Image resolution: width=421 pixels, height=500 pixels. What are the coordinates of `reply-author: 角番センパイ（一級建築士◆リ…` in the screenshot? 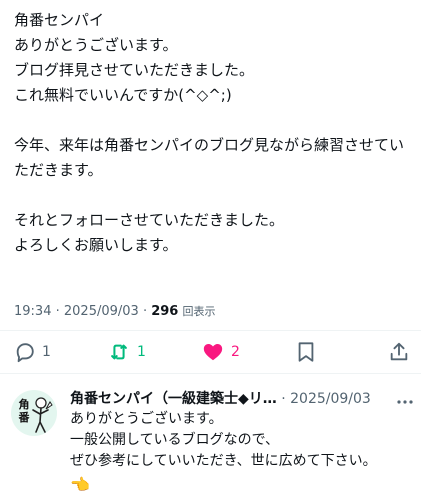 It's located at (173, 399).